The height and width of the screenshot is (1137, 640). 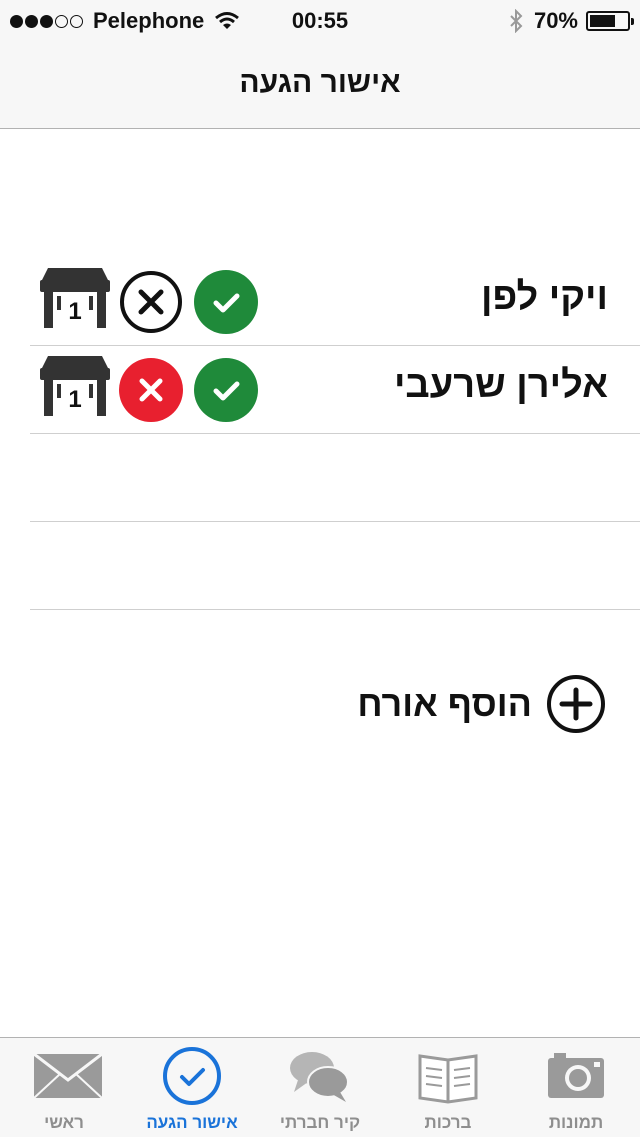 I want to click on battery-percent: 70%, so click(x=555, y=20).